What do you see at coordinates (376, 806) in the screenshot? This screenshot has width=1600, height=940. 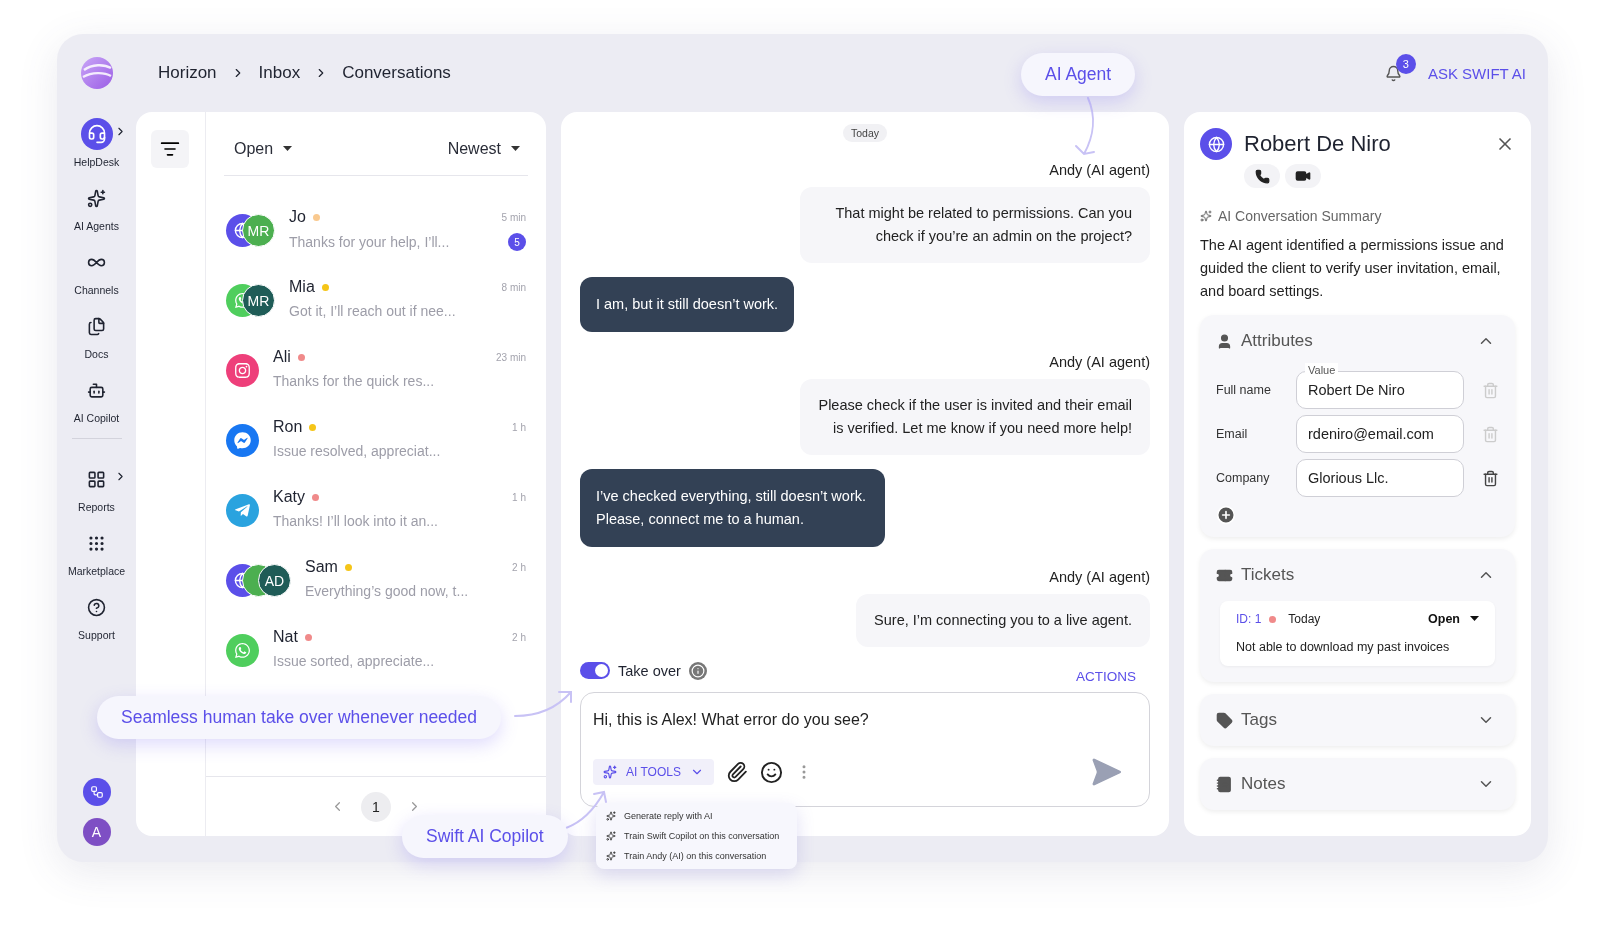 I see `page-button: 1` at bounding box center [376, 806].